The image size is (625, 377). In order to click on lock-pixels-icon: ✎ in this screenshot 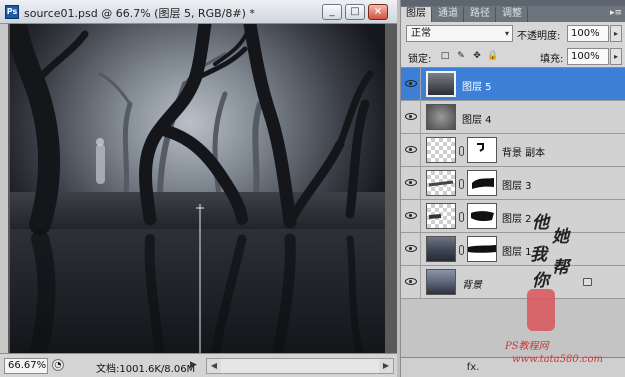, I will do `click(461, 56)`.